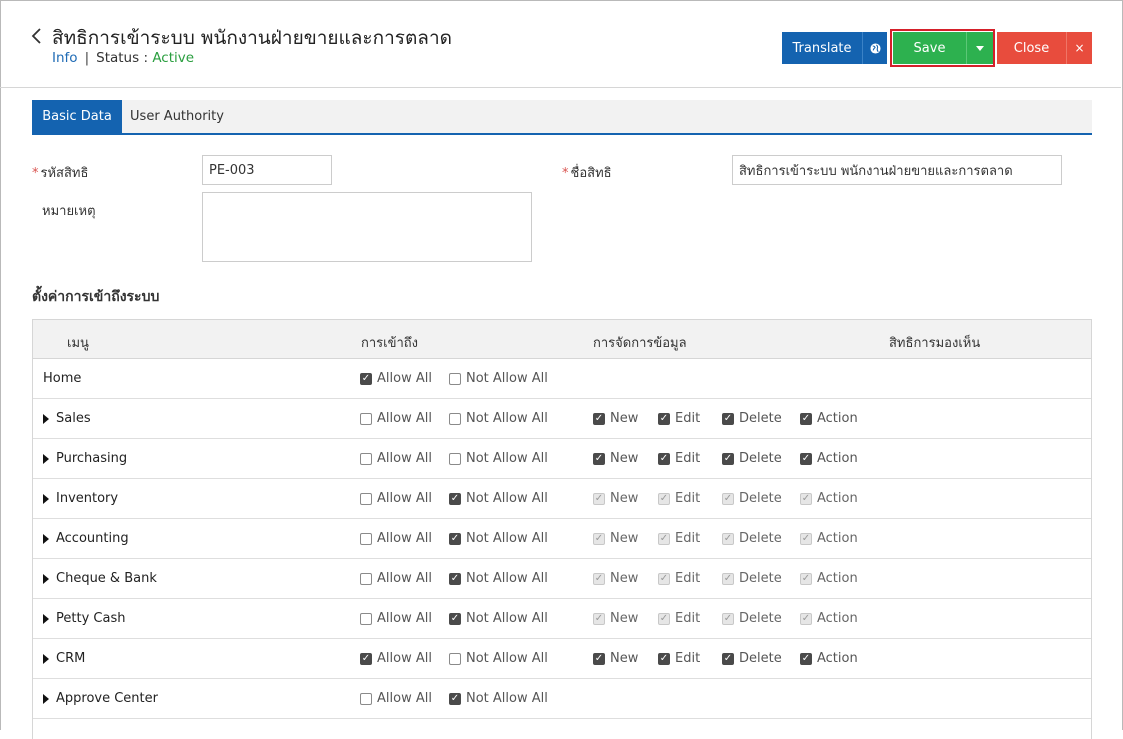  Describe the element at coordinates (177, 116) in the screenshot. I see `tab-user-authority: User Authority` at that location.